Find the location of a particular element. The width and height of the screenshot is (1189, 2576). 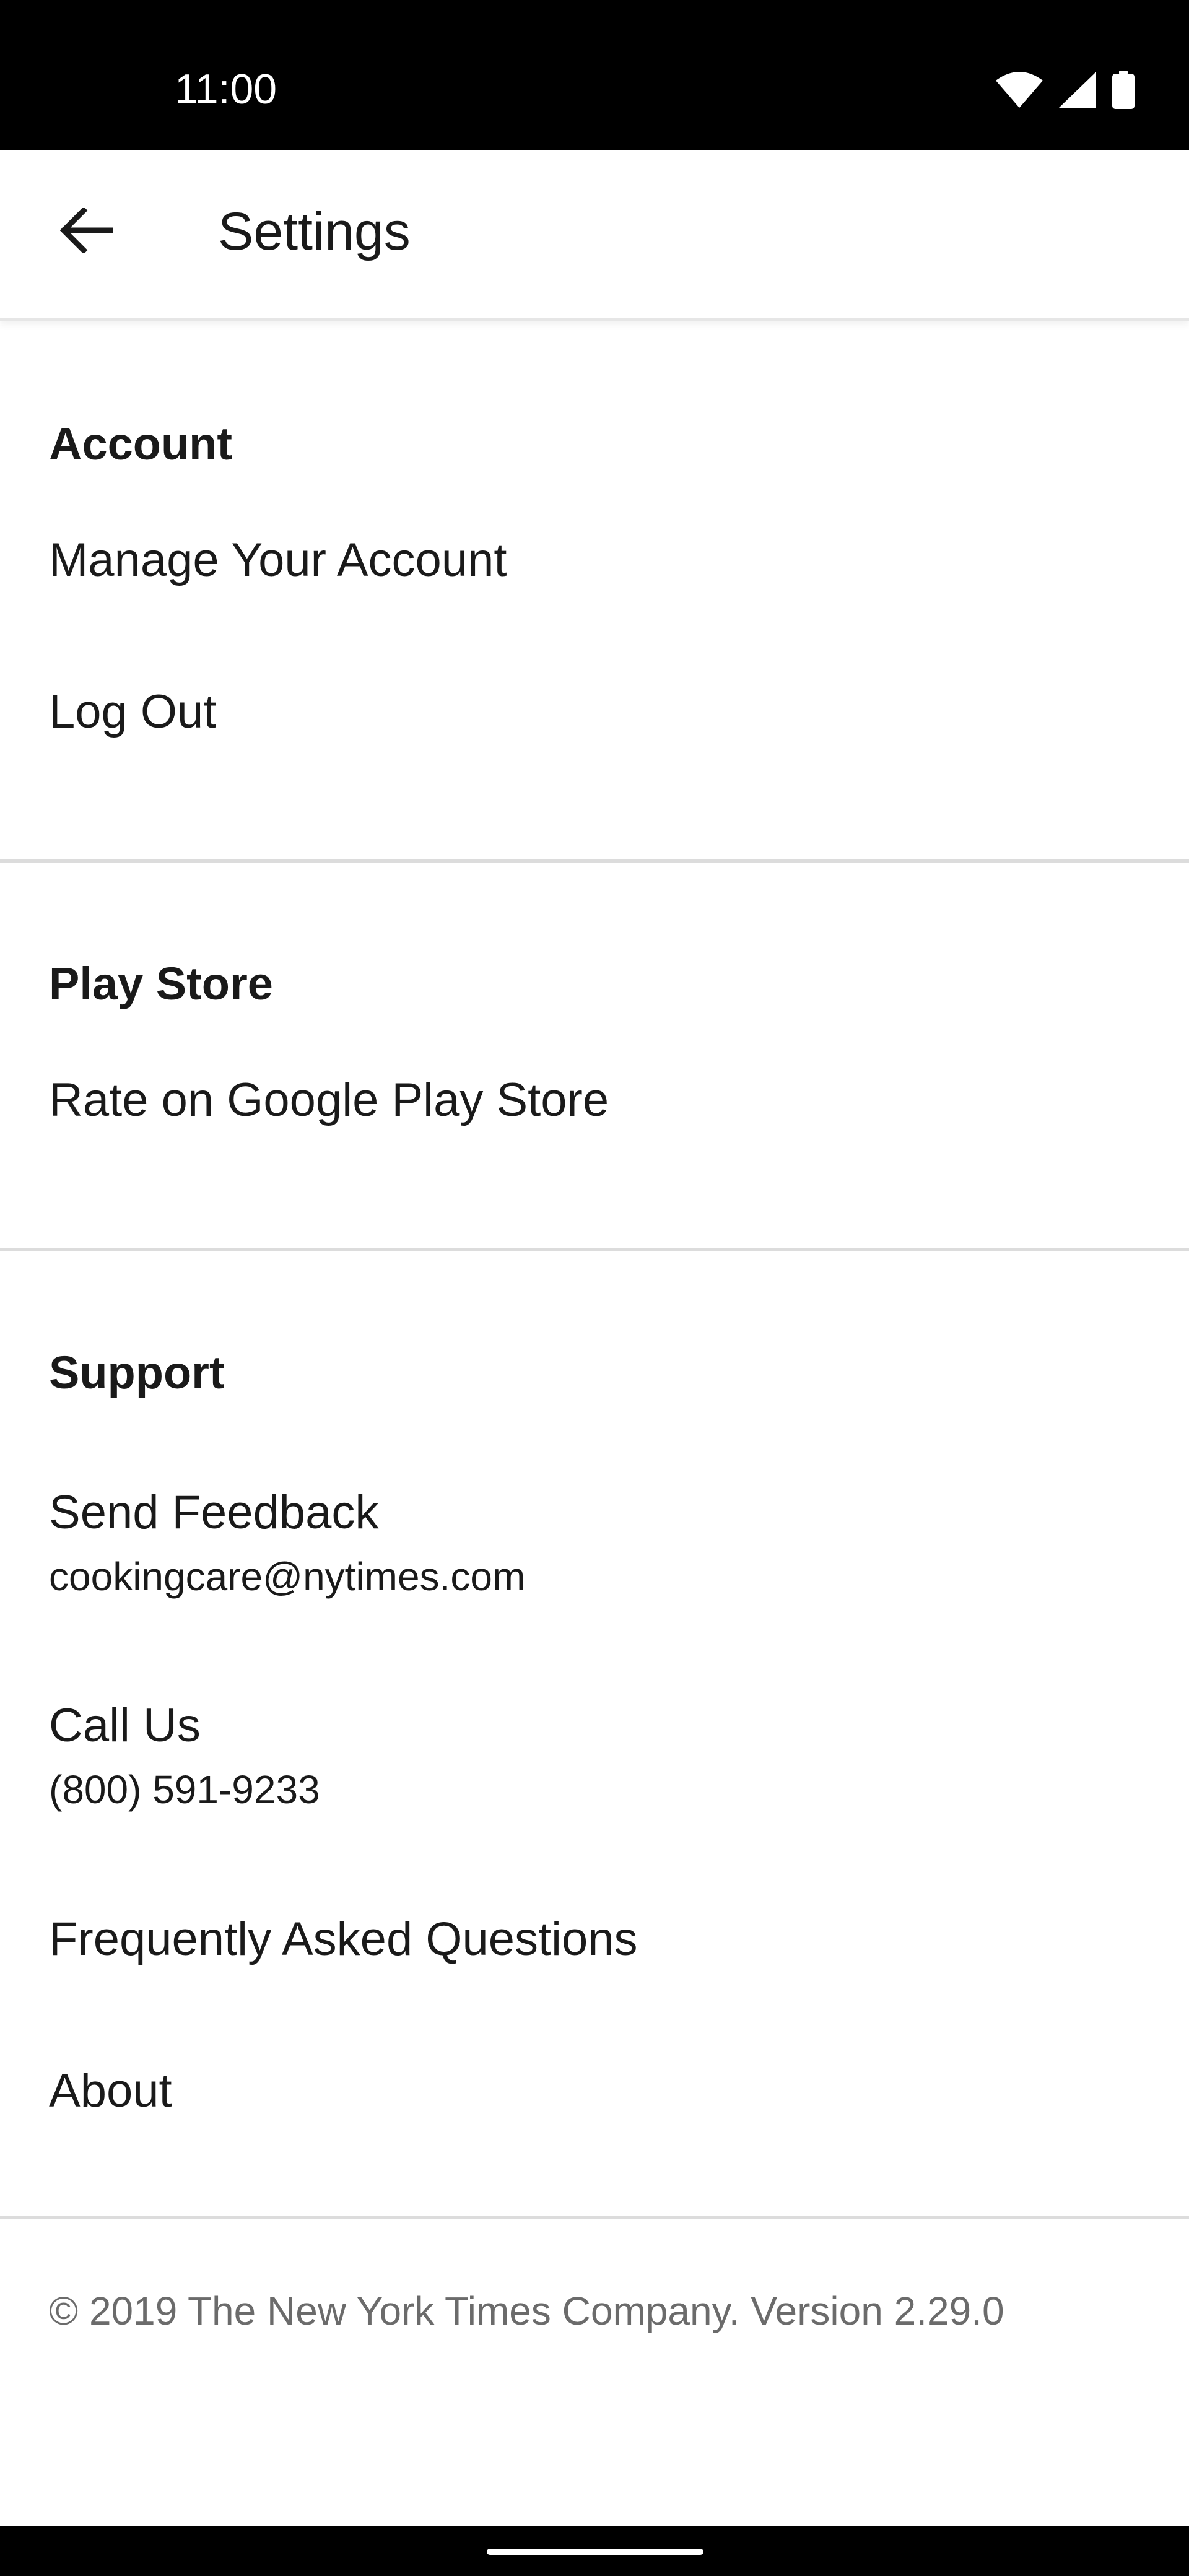

rate-play-store-item: Rate on Google Play Store is located at coordinates (594, 1122).